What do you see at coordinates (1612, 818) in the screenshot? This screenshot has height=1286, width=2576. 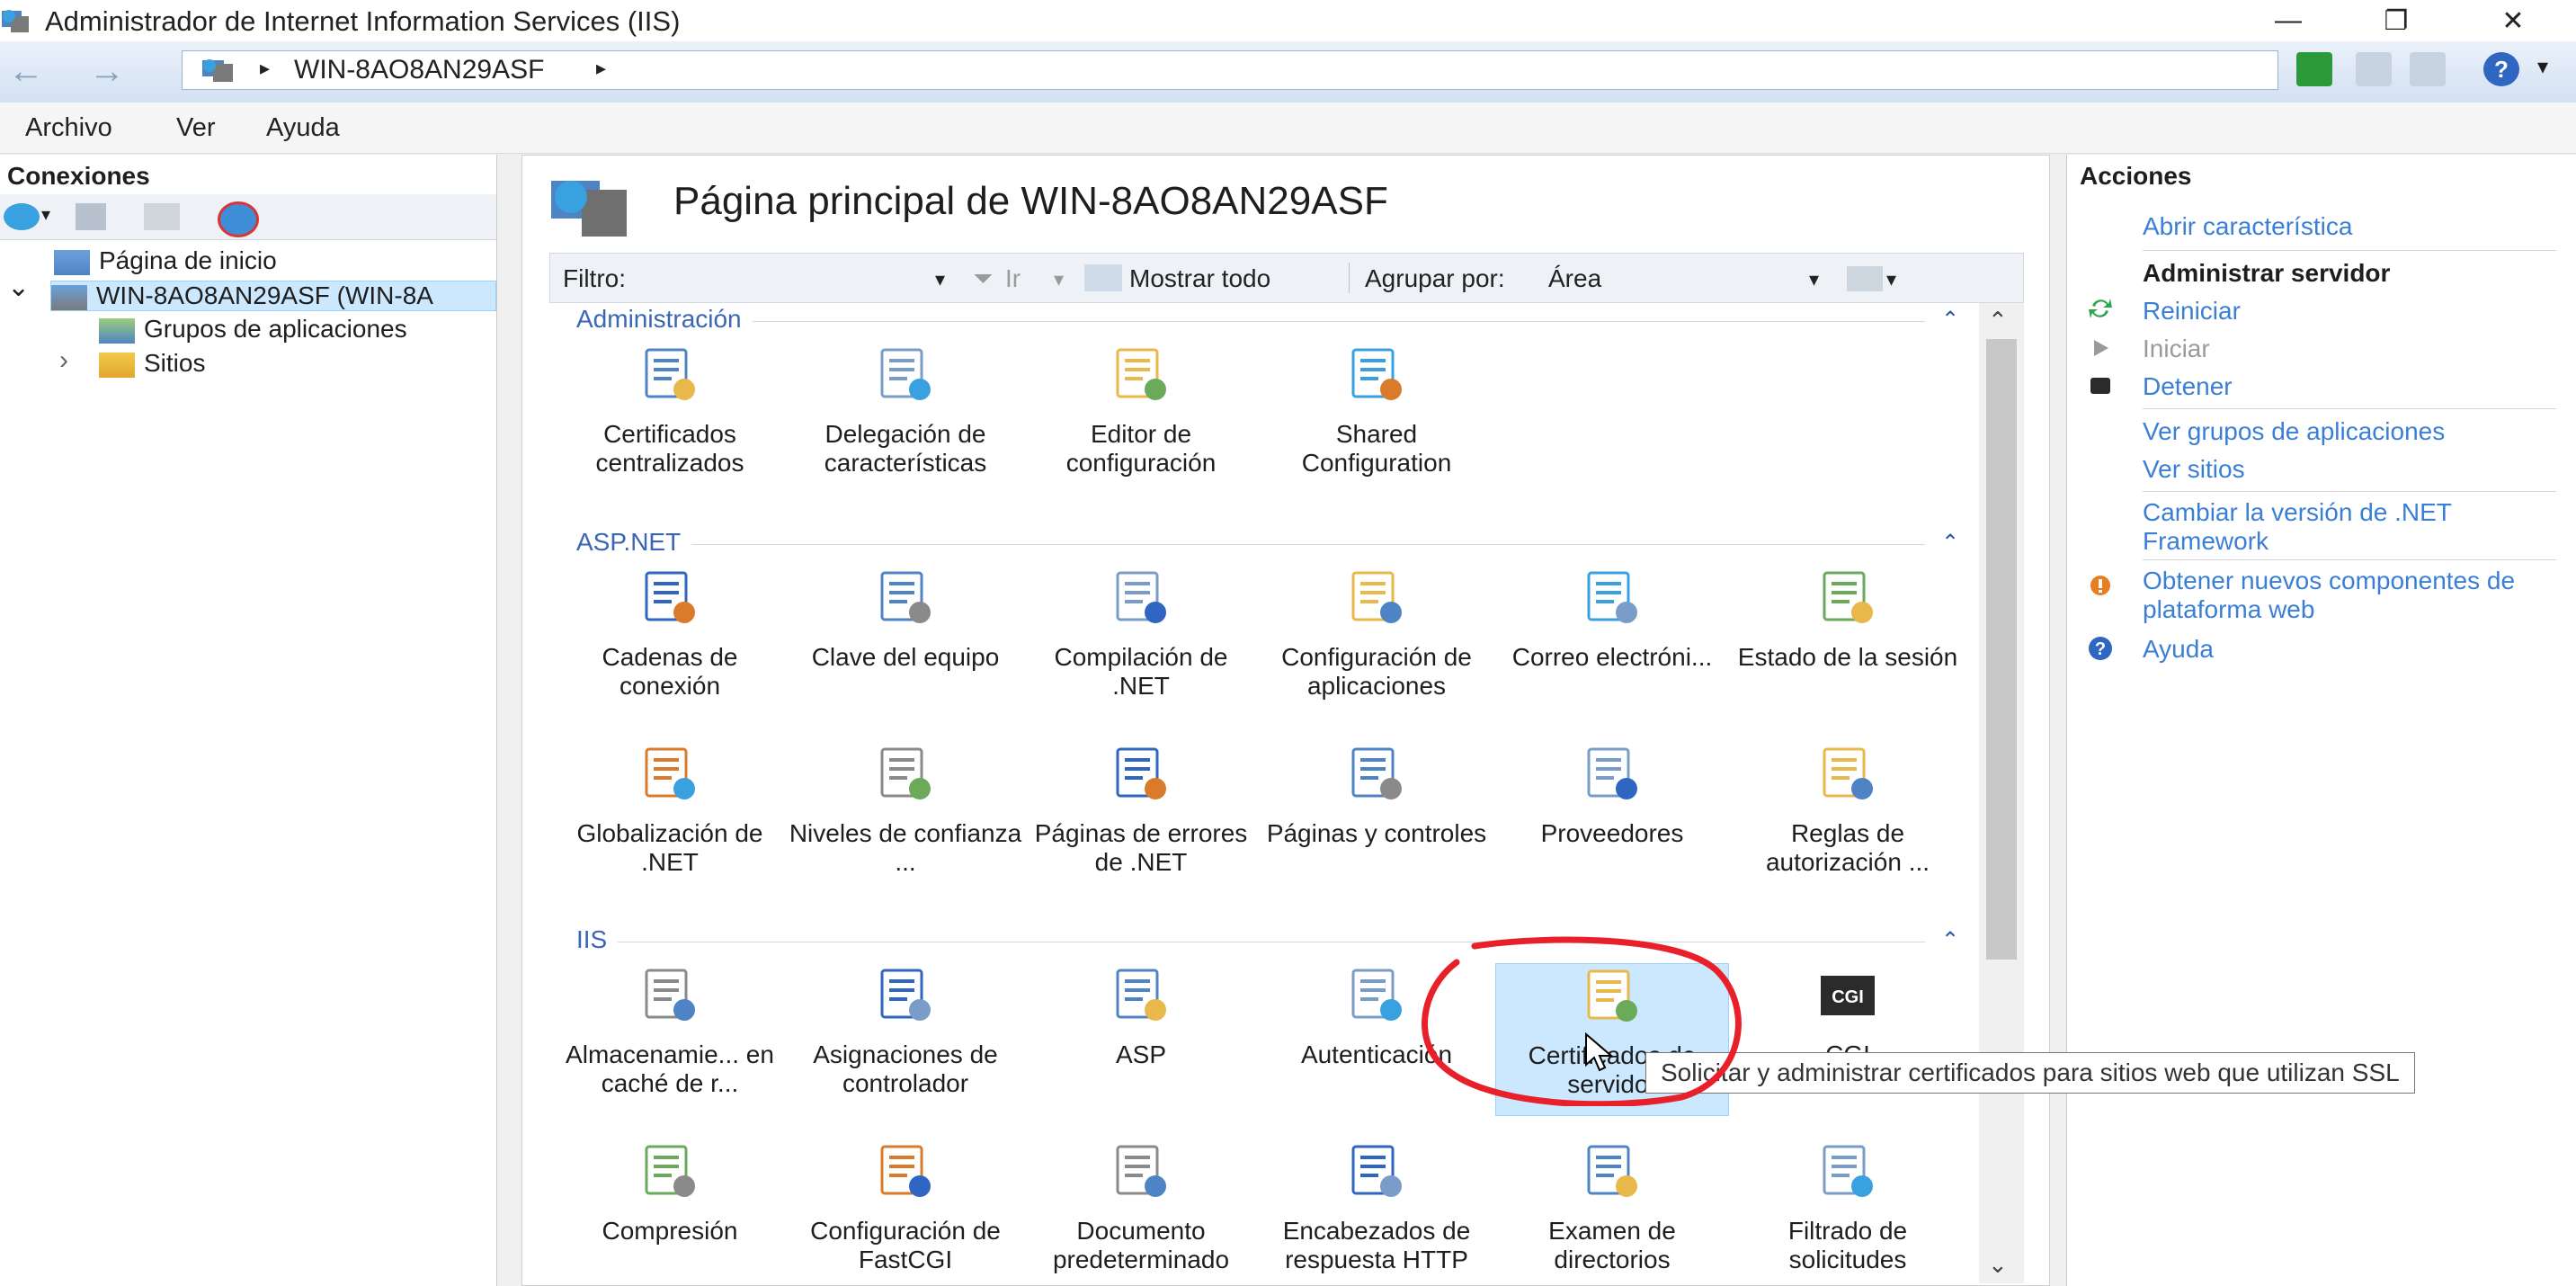 I see `feature-item: Proveedores` at bounding box center [1612, 818].